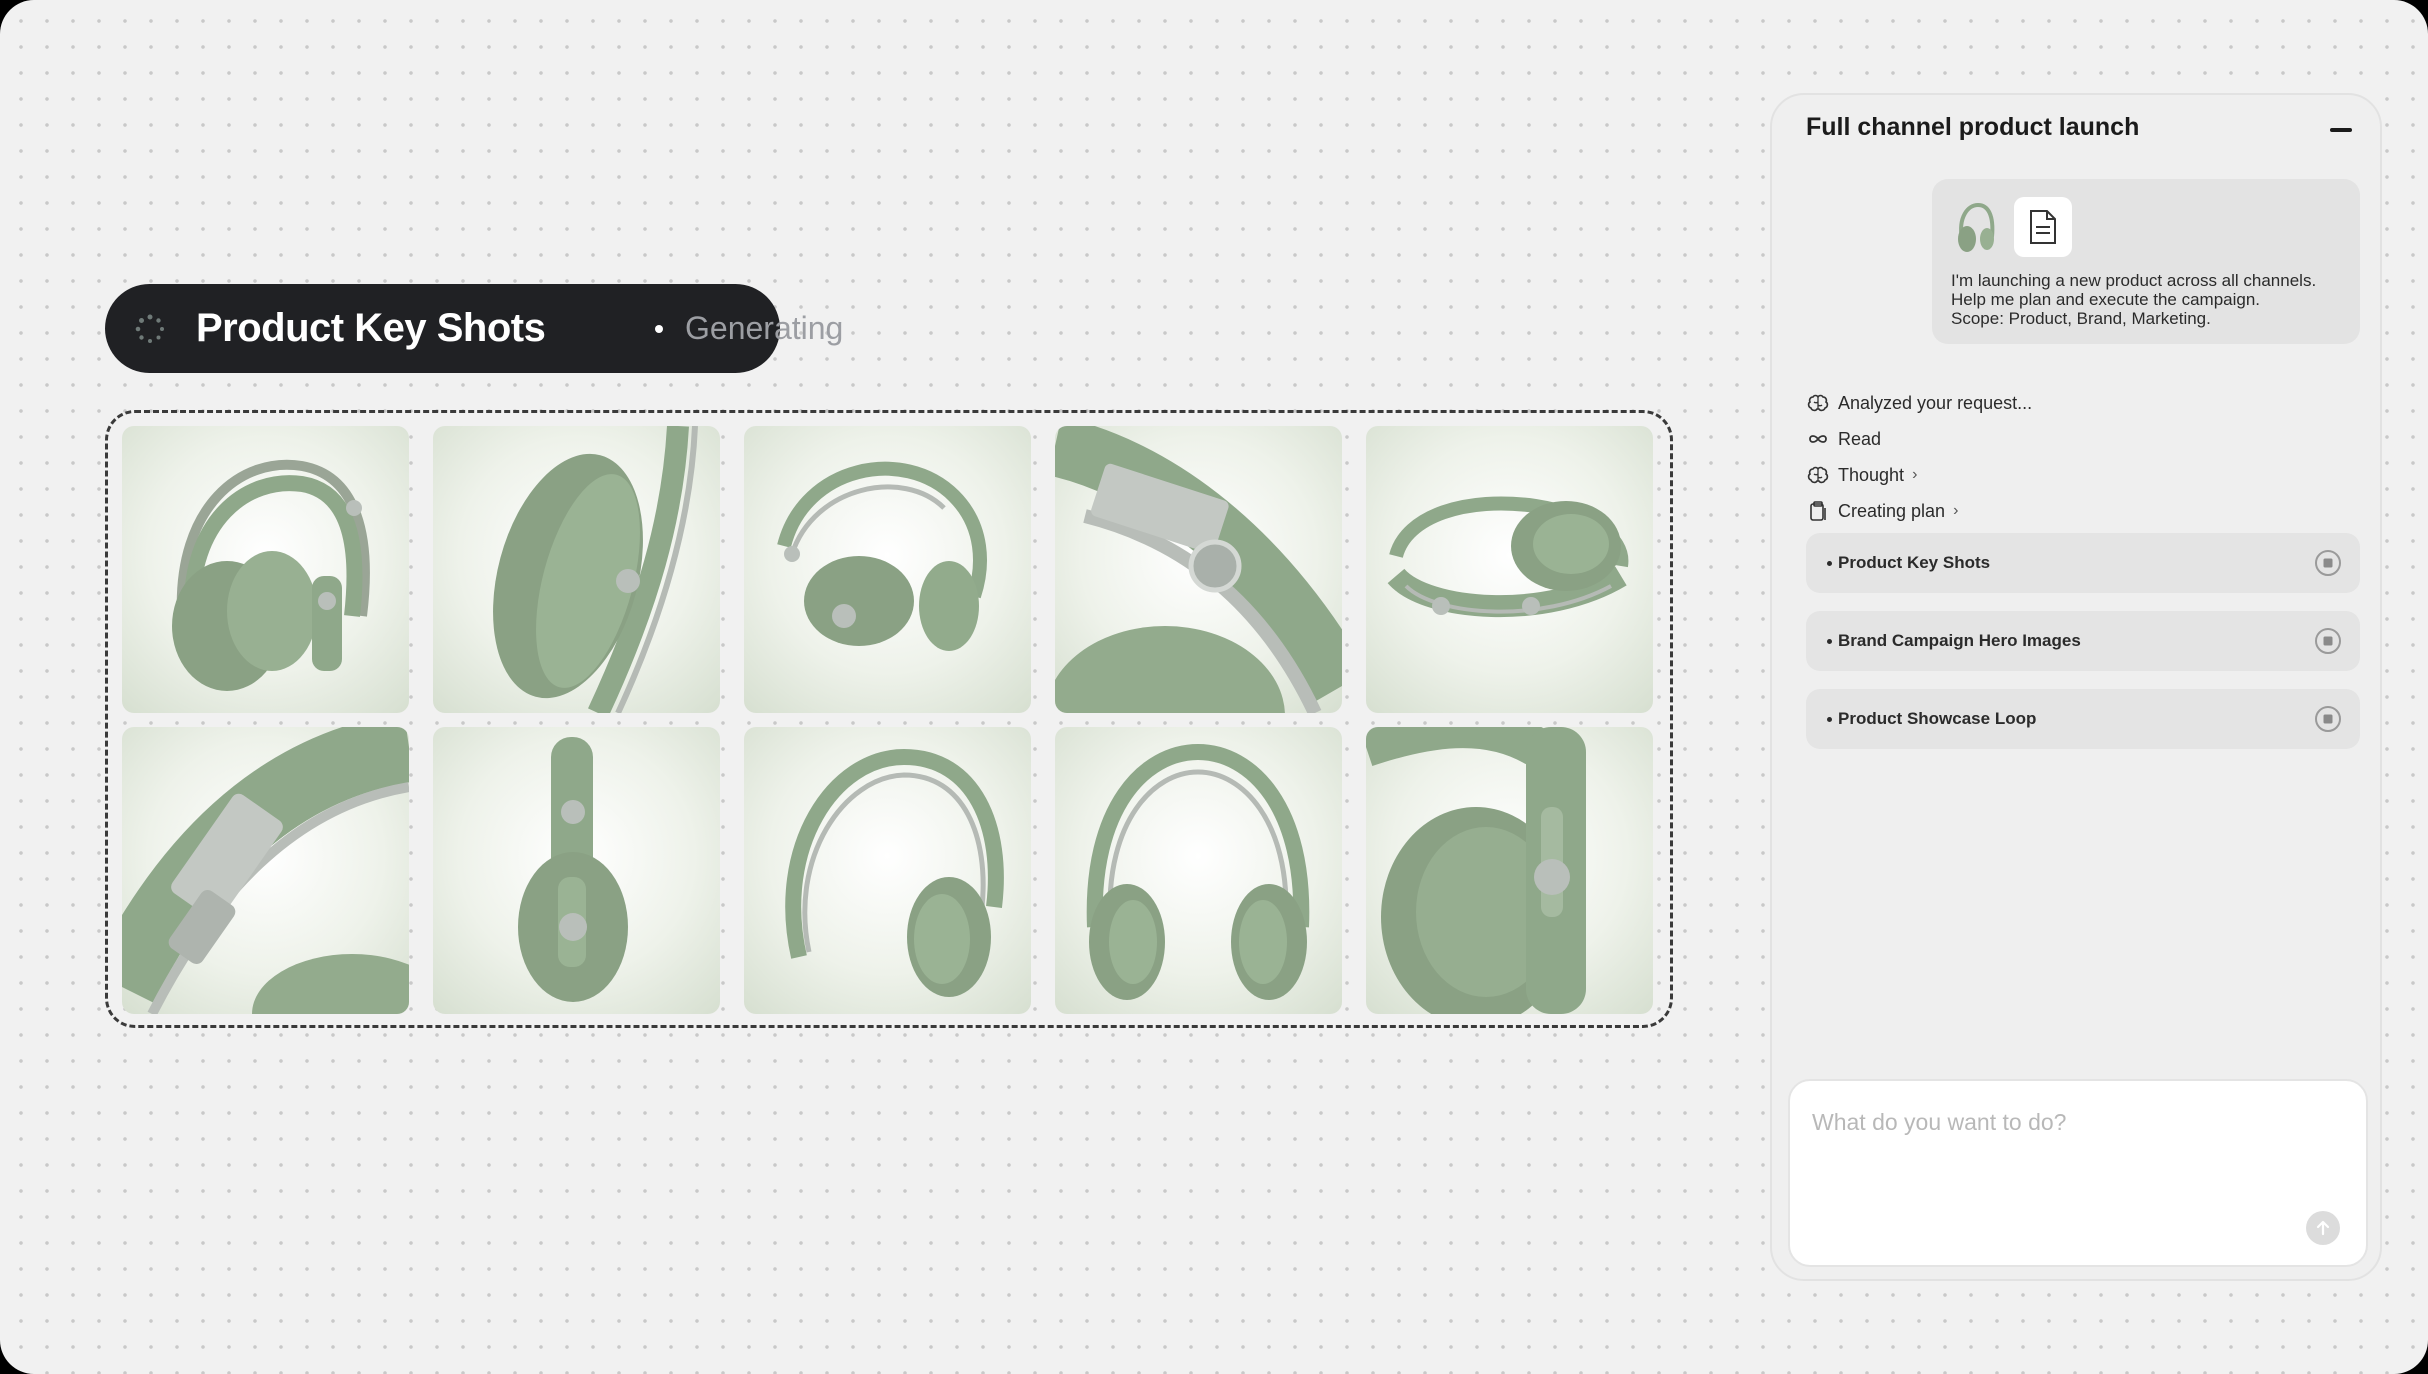 The width and height of the screenshot is (2428, 1374). I want to click on task-label: Brand Campaign Hero Images, so click(1959, 640).